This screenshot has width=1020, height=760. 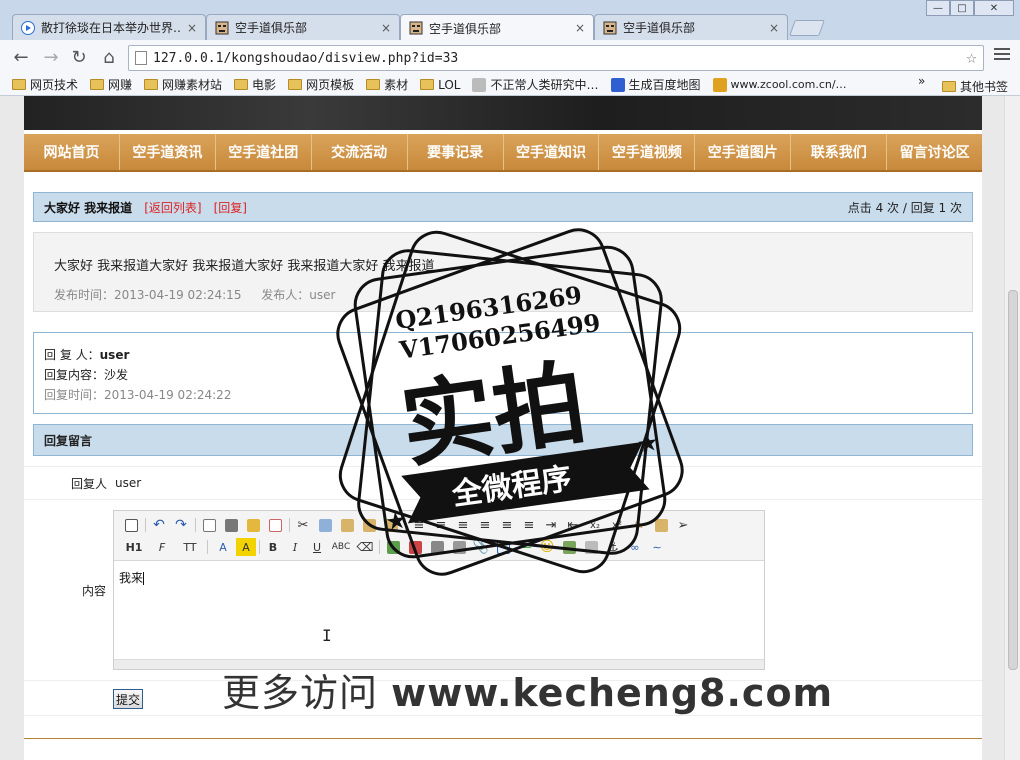 I want to click on nav-item-guestbook: 留言讨论区, so click(x=934, y=152).